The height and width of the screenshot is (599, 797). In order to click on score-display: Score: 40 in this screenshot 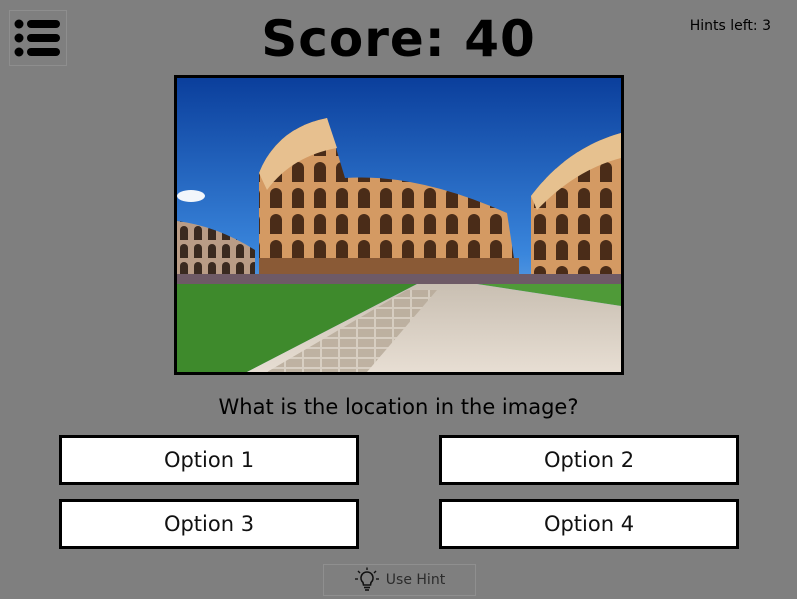, I will do `click(398, 39)`.